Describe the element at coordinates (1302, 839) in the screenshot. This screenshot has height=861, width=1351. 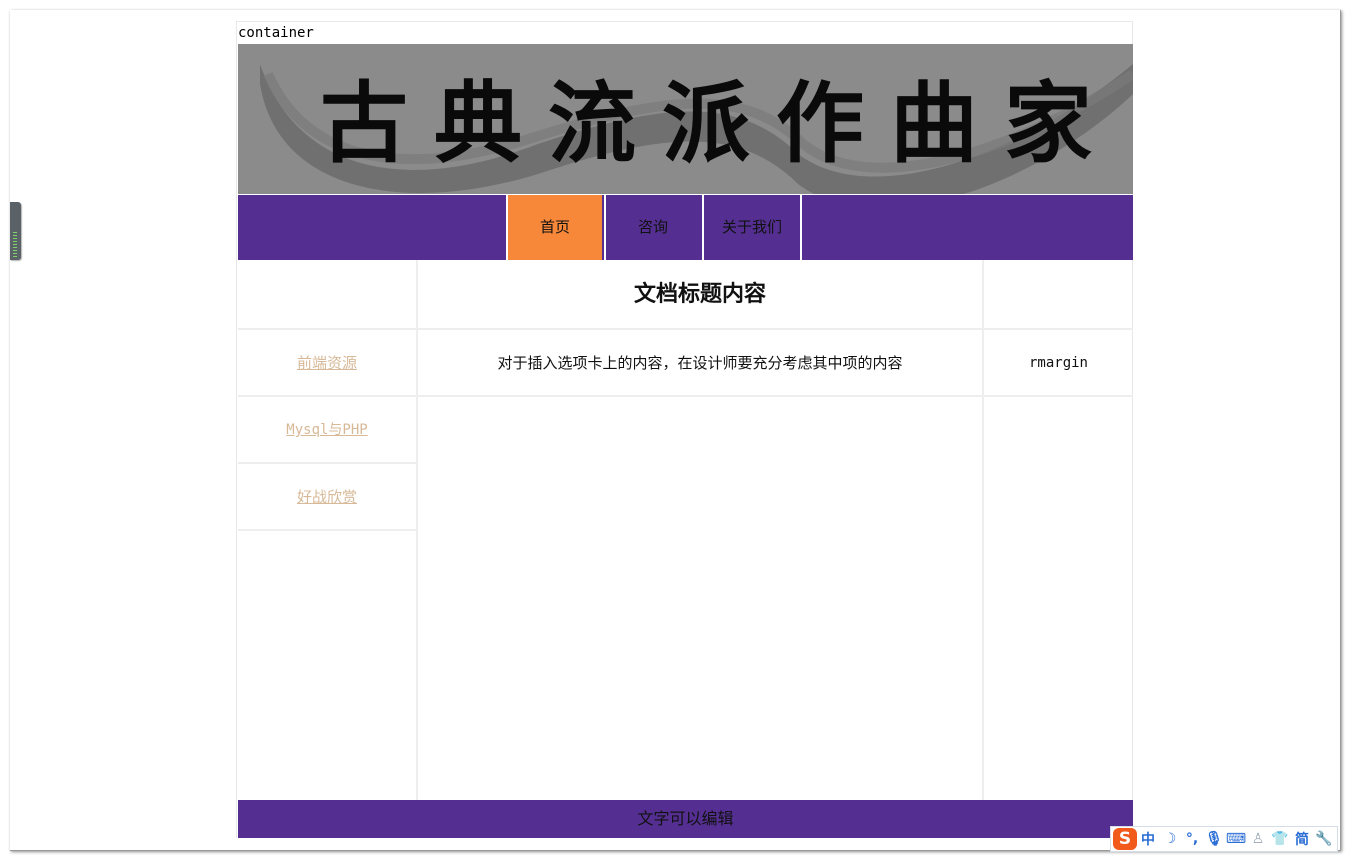
I see `simplified-toggle: 简` at that location.